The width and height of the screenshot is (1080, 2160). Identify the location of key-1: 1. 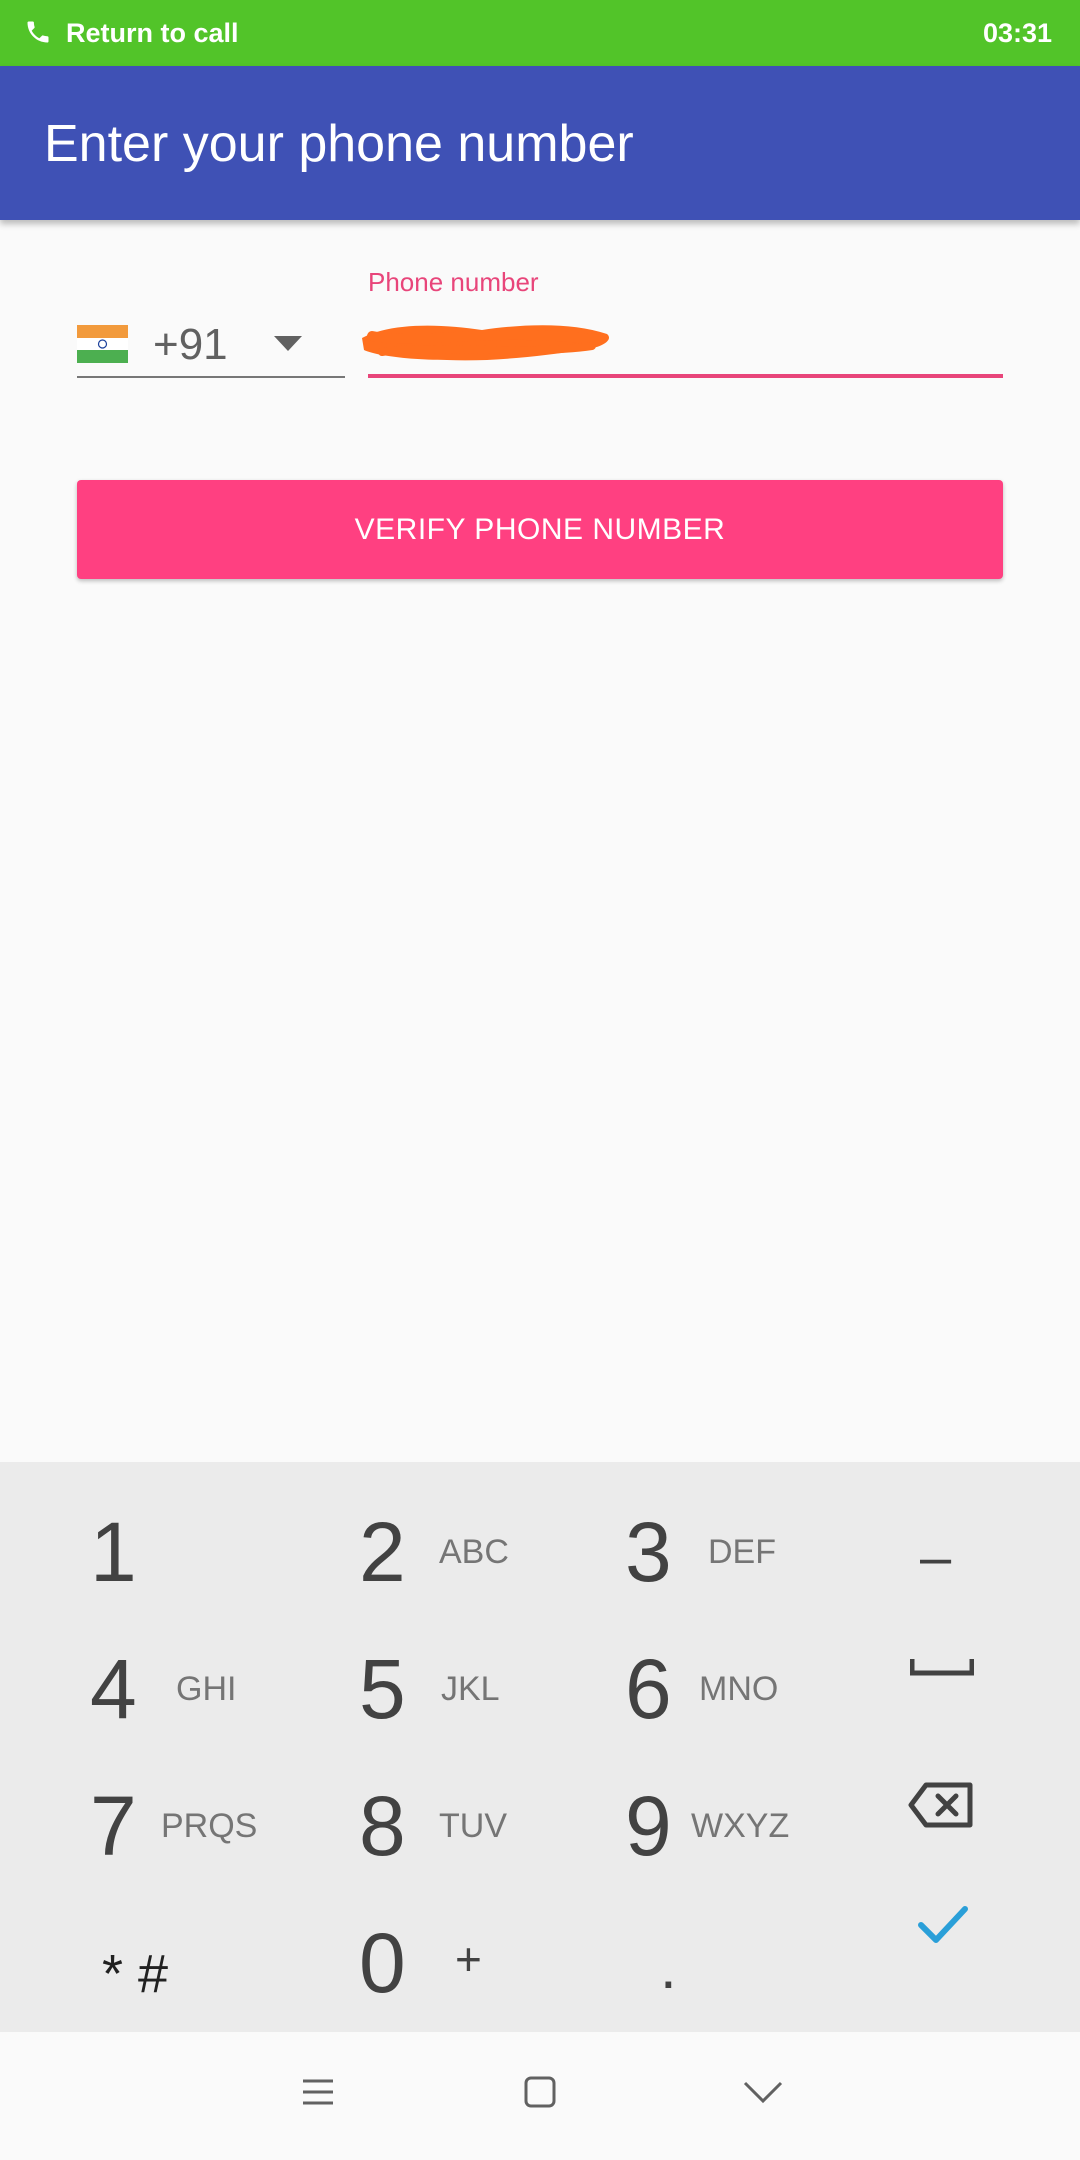
(160, 1530).